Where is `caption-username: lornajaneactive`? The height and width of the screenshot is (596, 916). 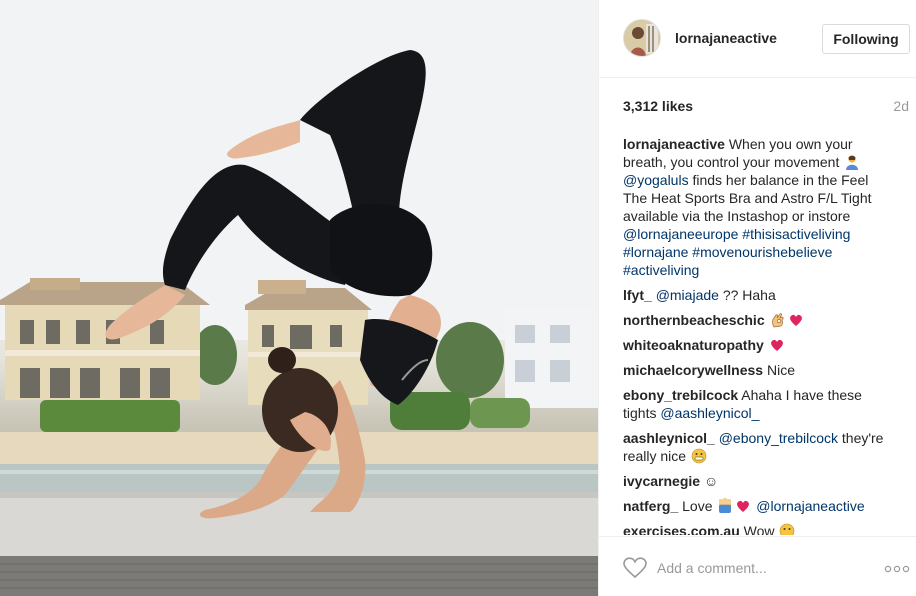 caption-username: lornajaneactive is located at coordinates (674, 144).